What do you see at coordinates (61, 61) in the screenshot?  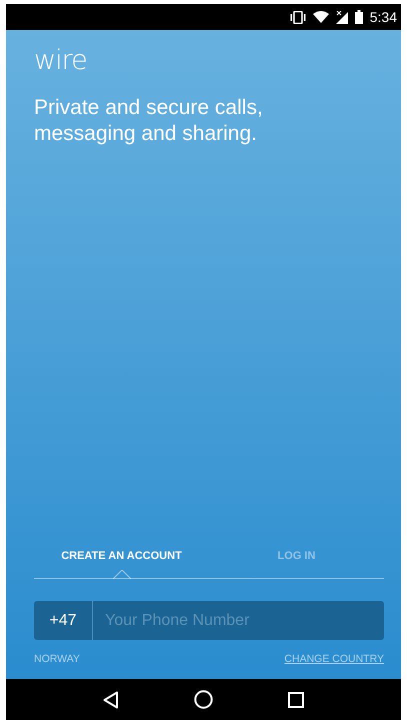 I see `logo: wire` at bounding box center [61, 61].